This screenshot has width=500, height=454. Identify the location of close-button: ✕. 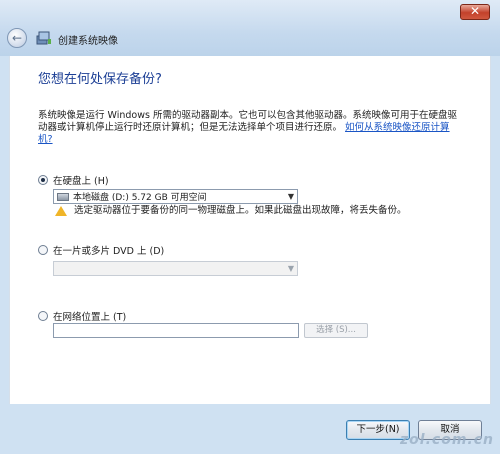
(475, 12).